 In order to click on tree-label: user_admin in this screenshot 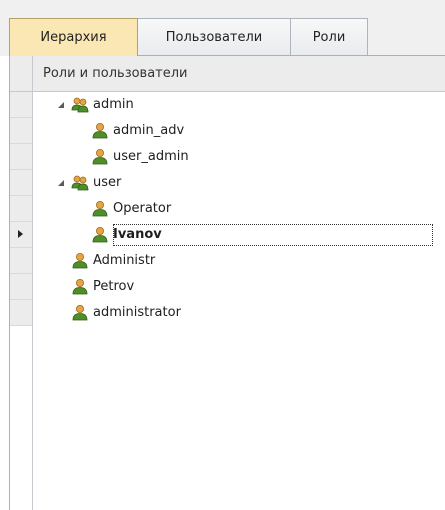, I will do `click(151, 156)`.